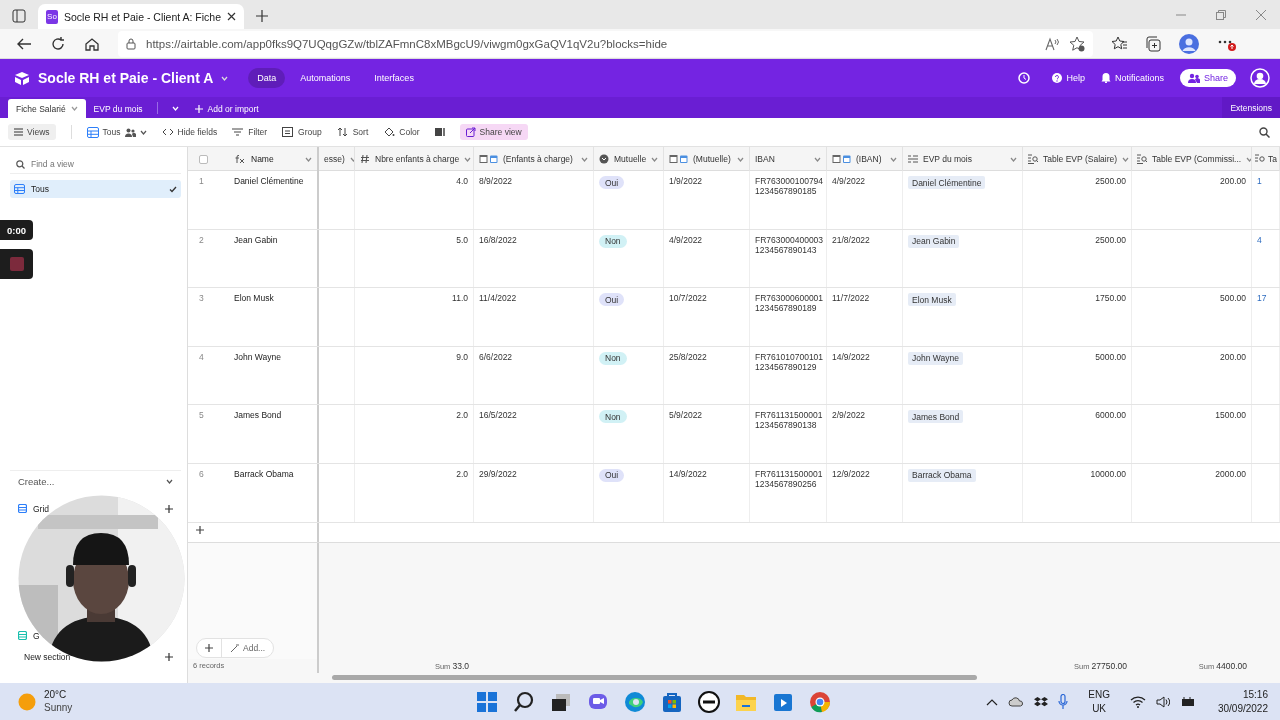 The image size is (1280, 720). I want to click on battery-icon, so click(1187, 701).